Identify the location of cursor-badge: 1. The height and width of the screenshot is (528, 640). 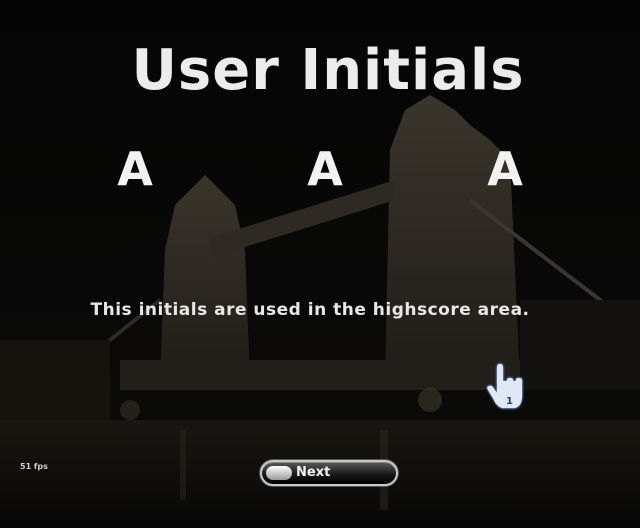
(509, 401).